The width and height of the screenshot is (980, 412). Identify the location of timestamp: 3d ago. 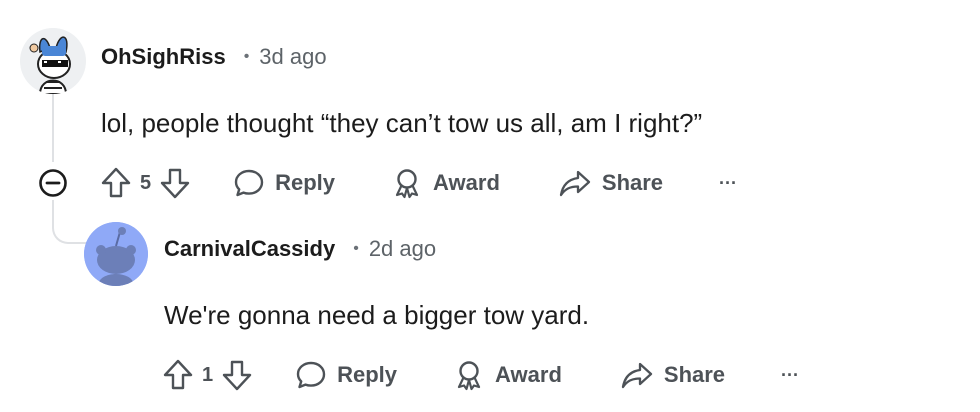
(292, 57).